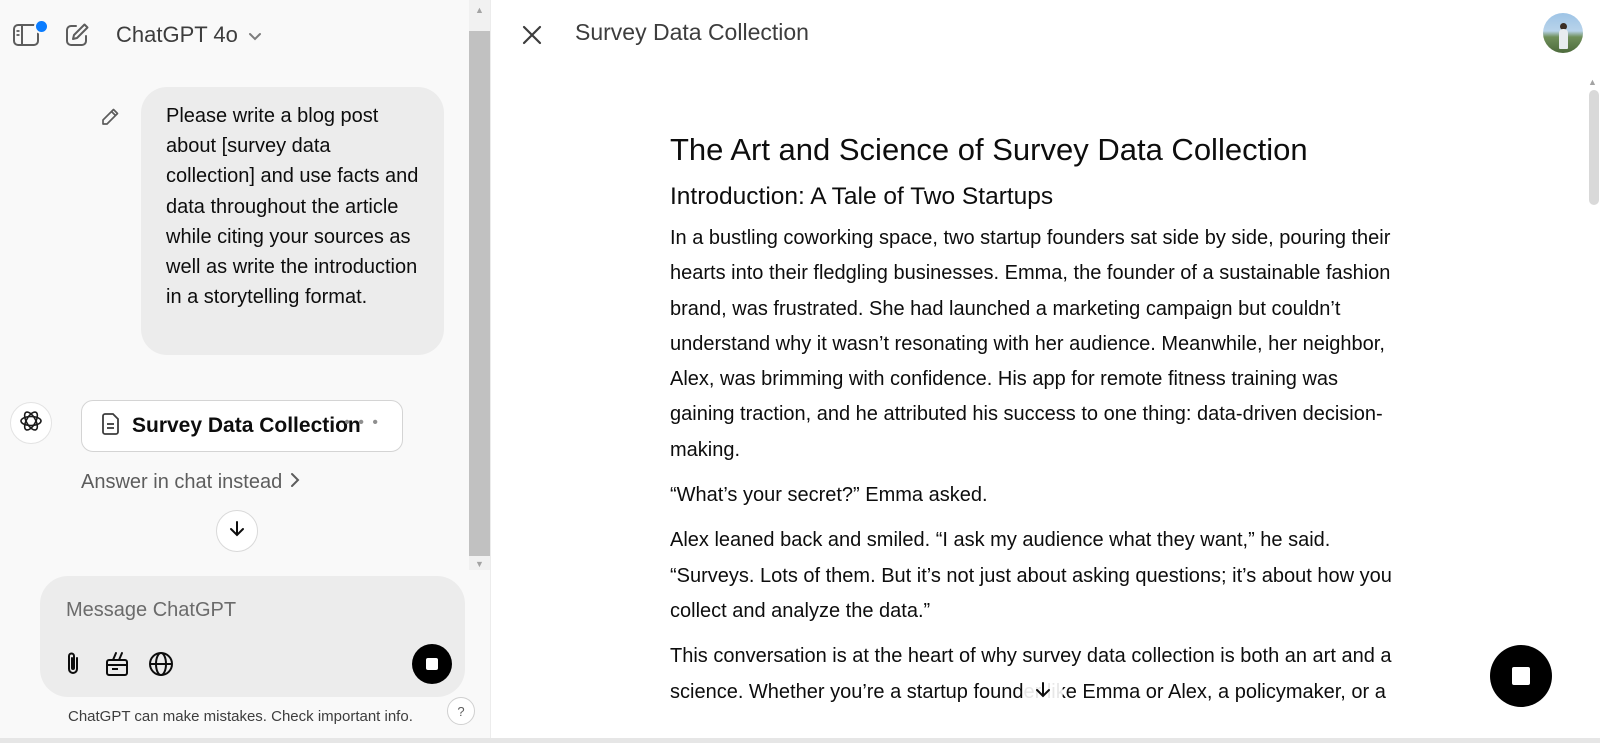 Image resolution: width=1600 pixels, height=743 pixels. What do you see at coordinates (692, 32) in the screenshot?
I see `canvas-title: Survey Data Collection` at bounding box center [692, 32].